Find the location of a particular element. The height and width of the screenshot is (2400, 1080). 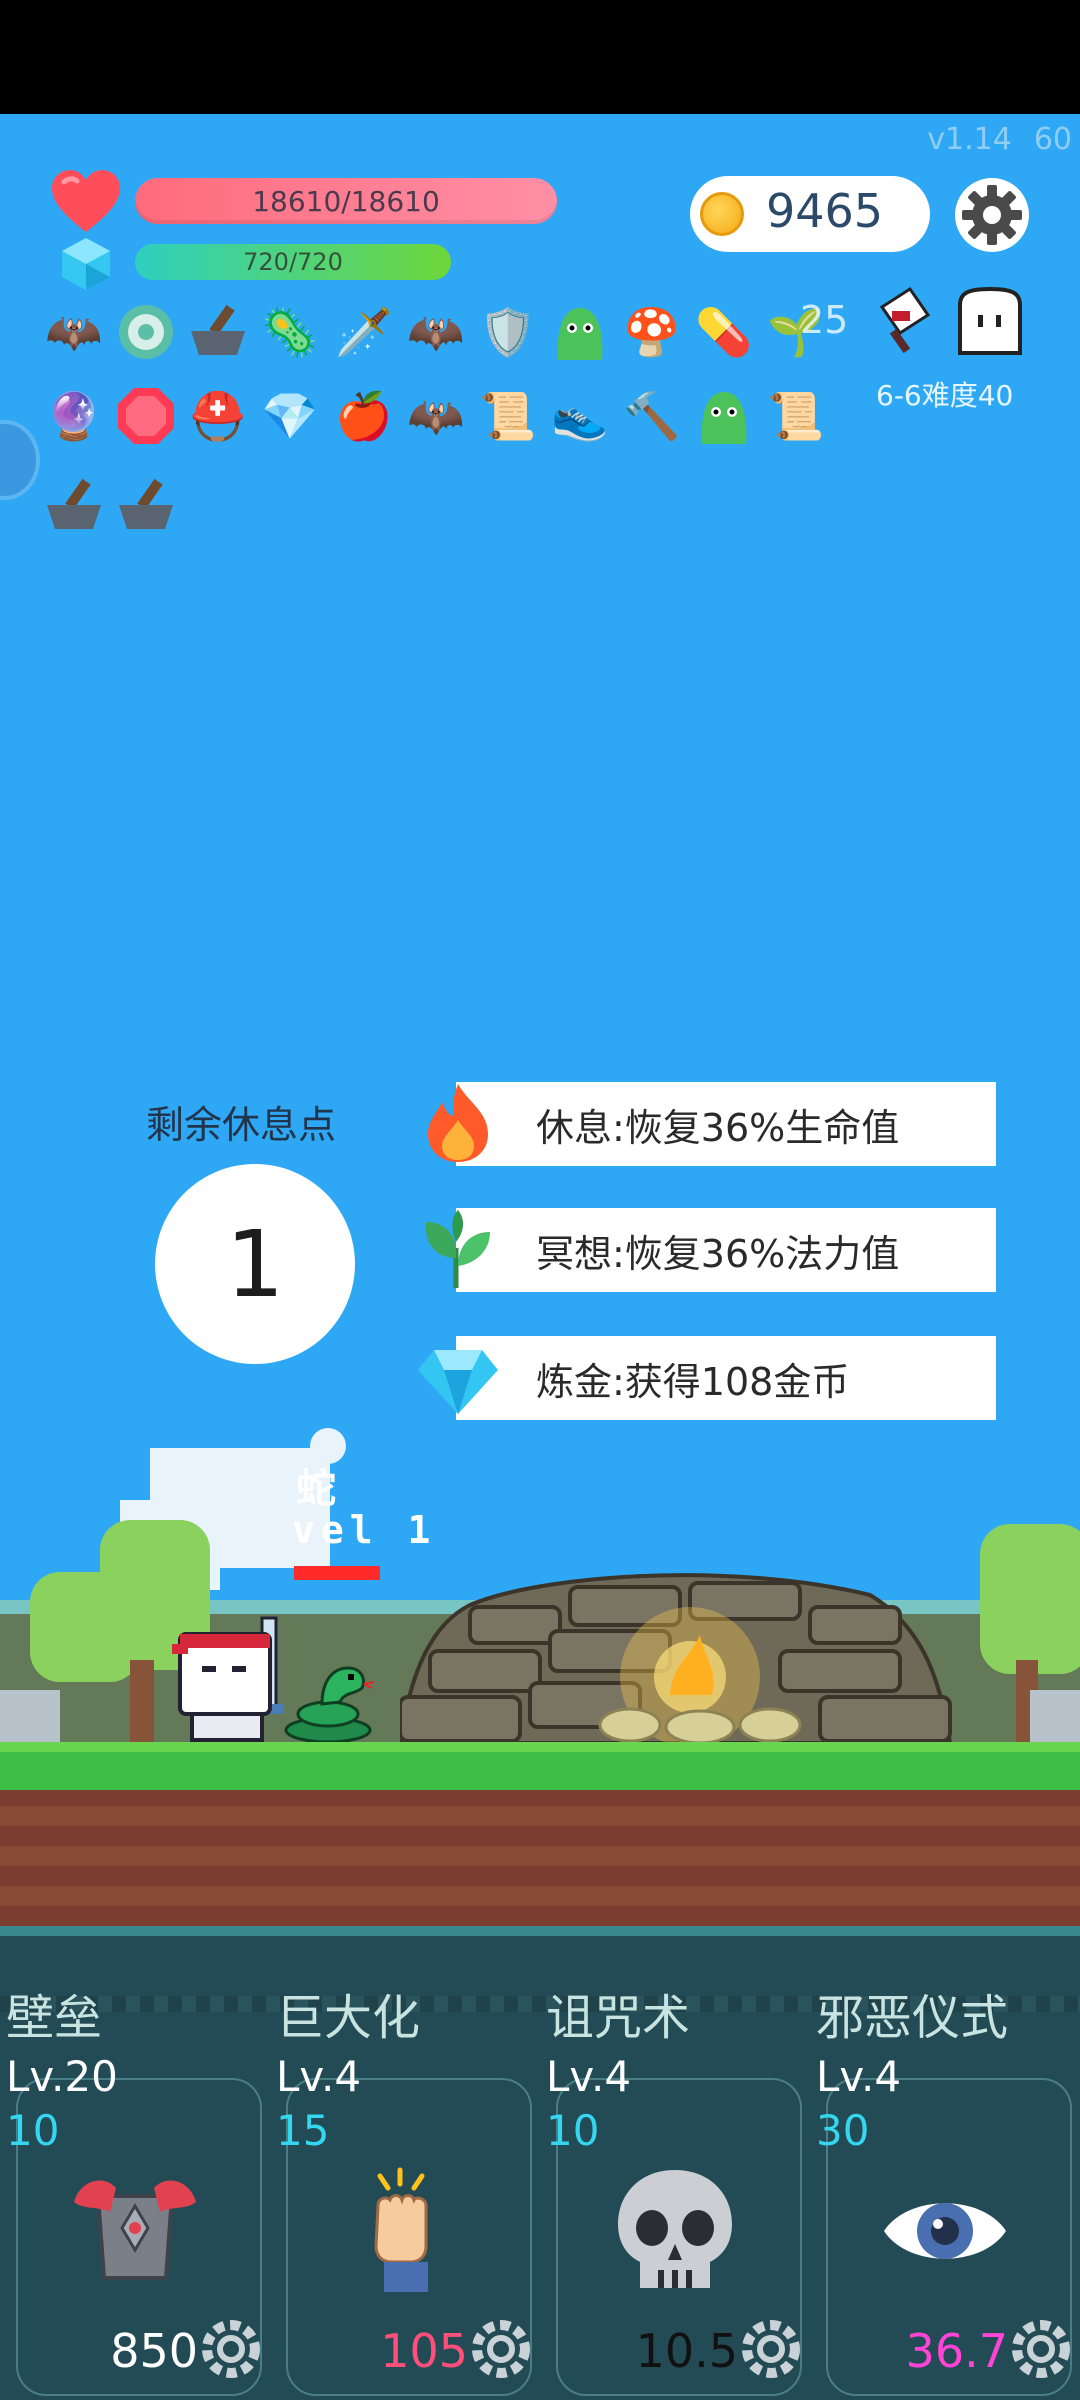

helmet-icon: ⛑️ is located at coordinates (218, 416).